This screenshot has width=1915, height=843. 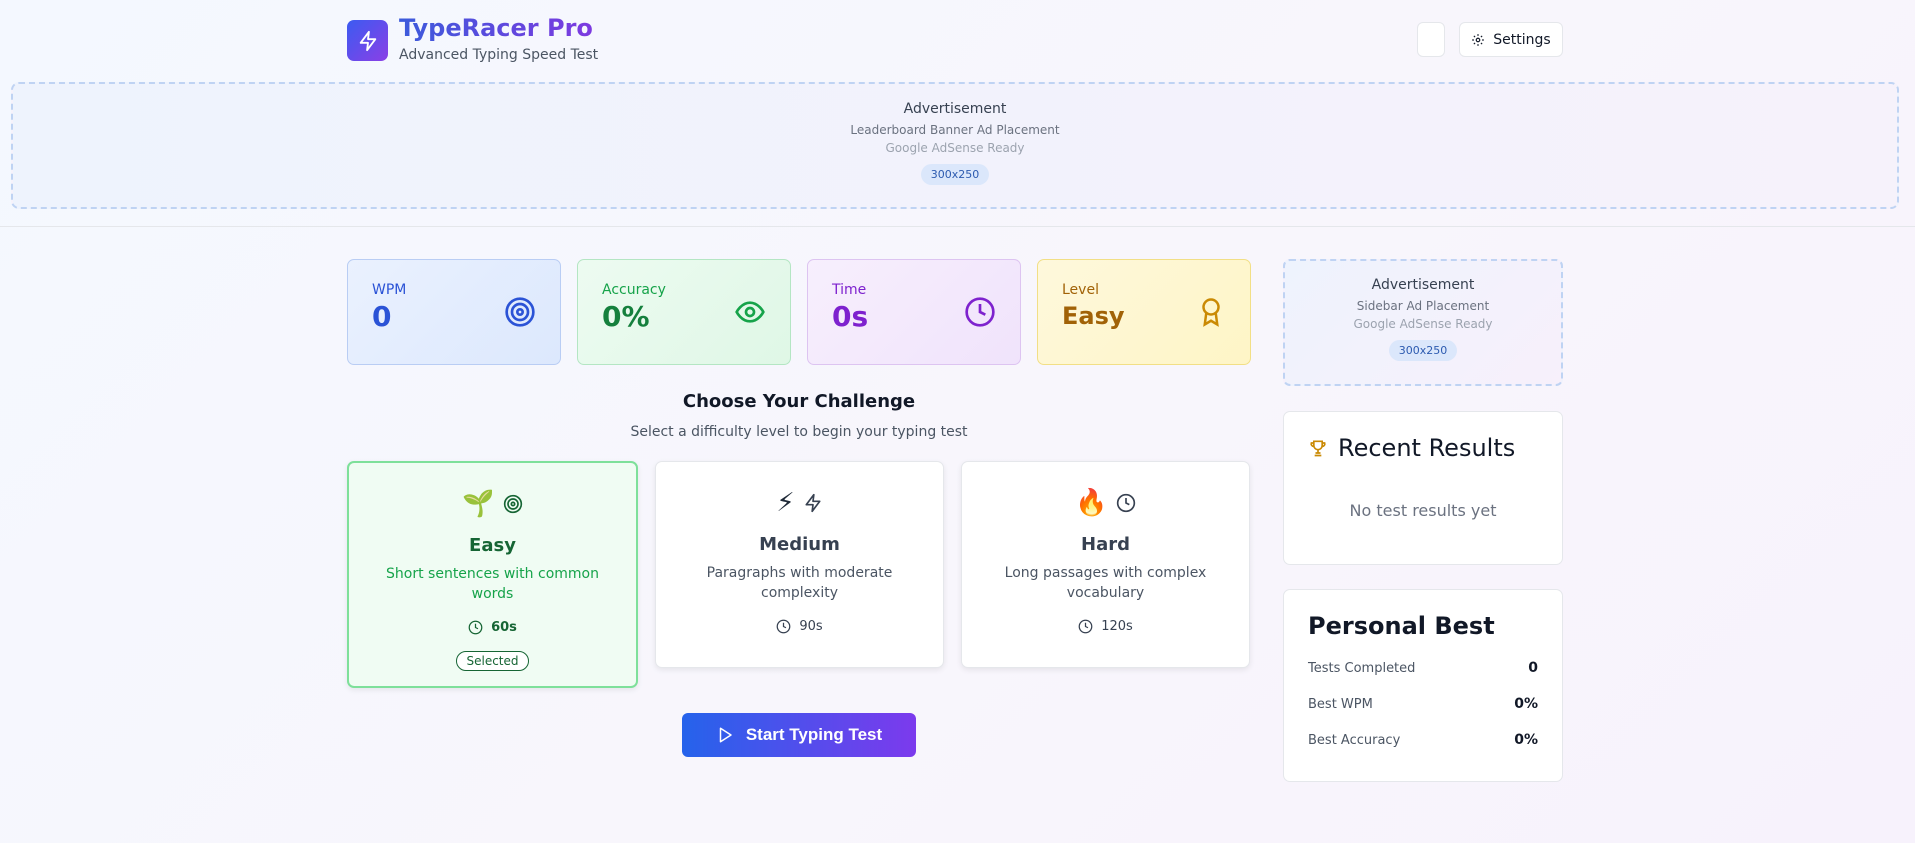 I want to click on no-results-message: No test results yet, so click(x=1423, y=510).